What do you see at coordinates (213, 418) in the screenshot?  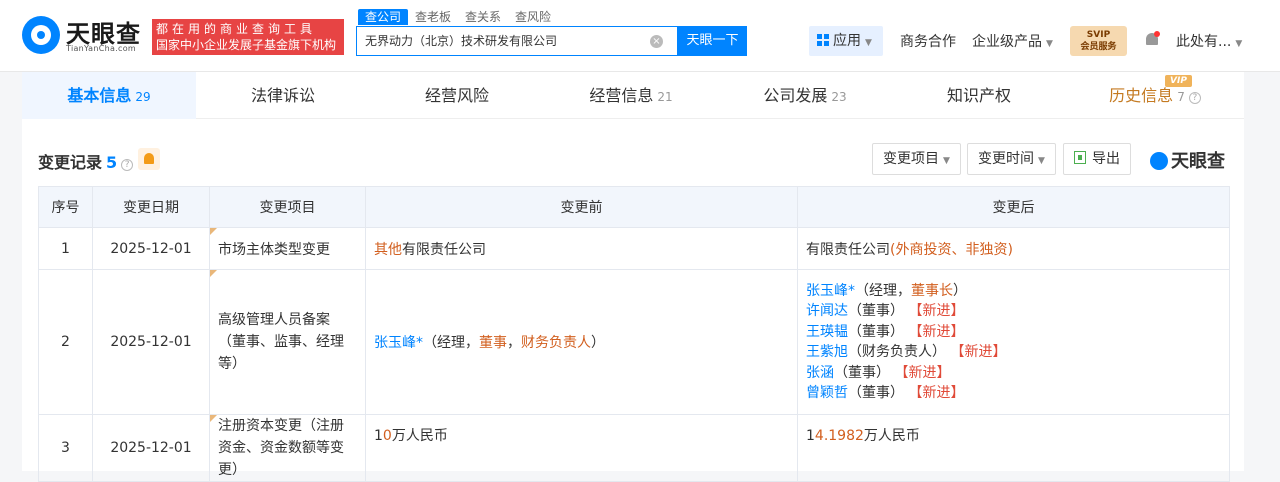 I see `corner-flag` at bounding box center [213, 418].